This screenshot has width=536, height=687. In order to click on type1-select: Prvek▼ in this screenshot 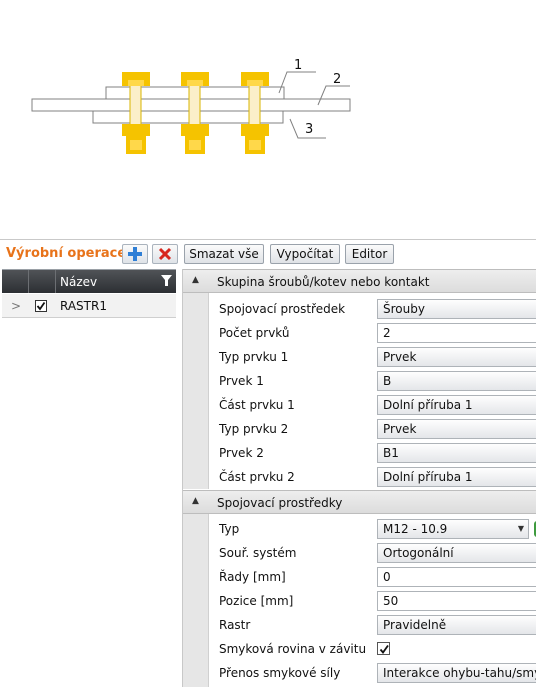, I will do `click(456, 357)`.